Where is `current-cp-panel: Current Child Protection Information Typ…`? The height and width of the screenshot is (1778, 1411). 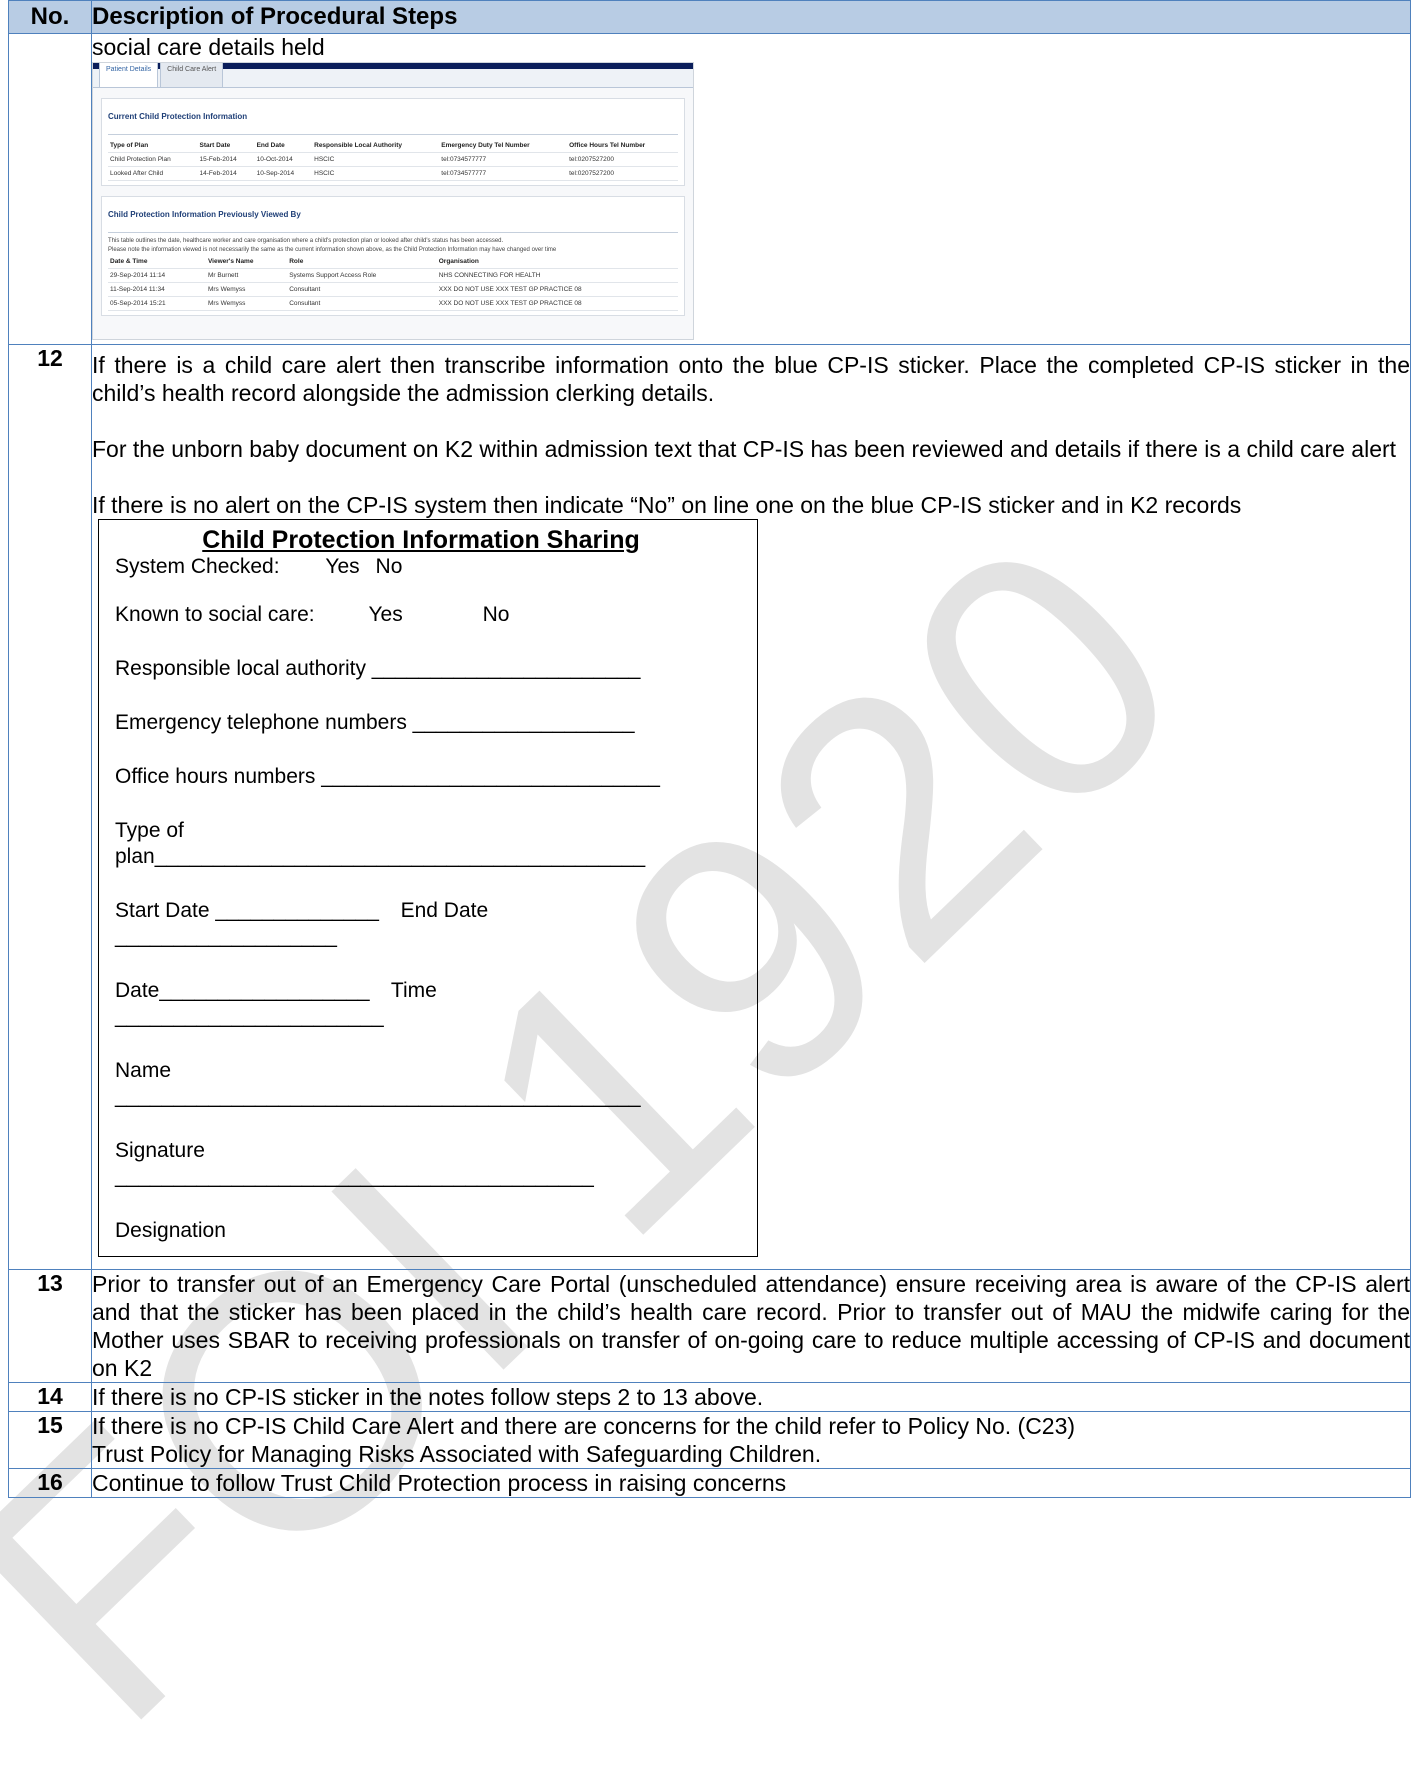 current-cp-panel: Current Child Protection Information Typ… is located at coordinates (393, 142).